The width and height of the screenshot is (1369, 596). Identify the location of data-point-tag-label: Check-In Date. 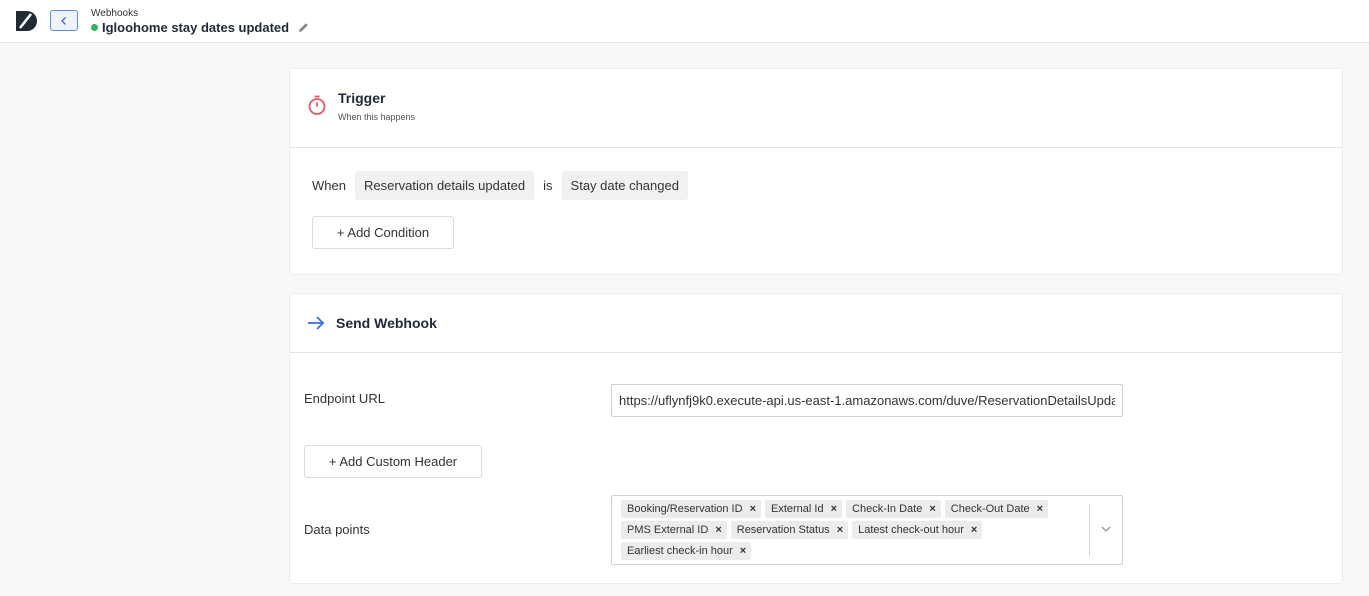
(887, 509).